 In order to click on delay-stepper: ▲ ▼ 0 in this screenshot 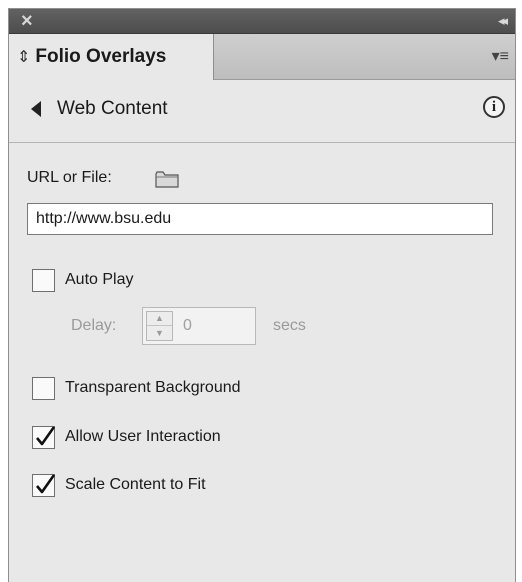, I will do `click(199, 326)`.